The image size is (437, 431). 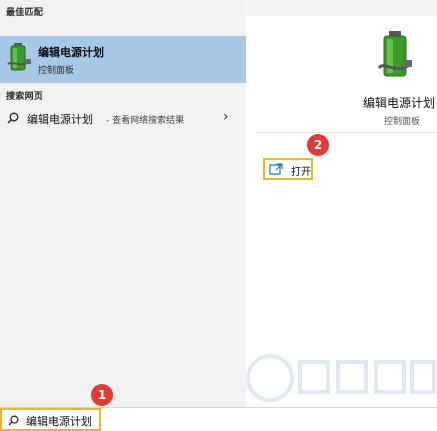 What do you see at coordinates (59, 421) in the screenshot?
I see `search-input-value: 编辑电源计划` at bounding box center [59, 421].